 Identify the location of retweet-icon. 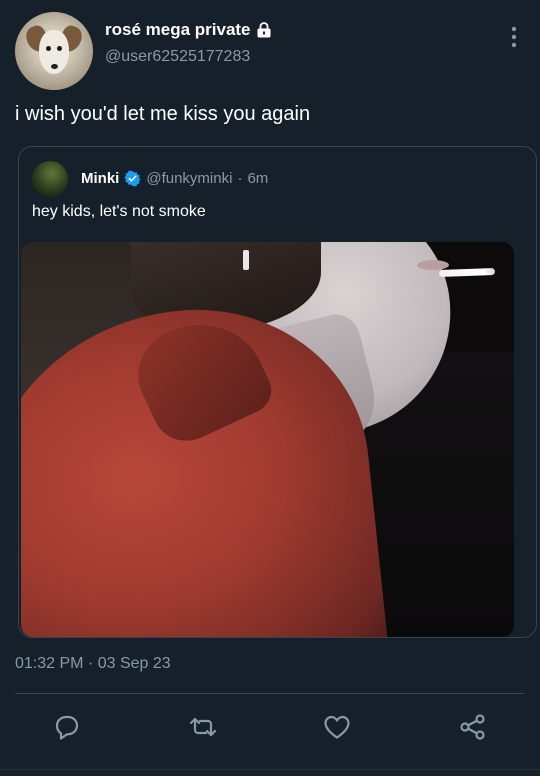
(203, 727).